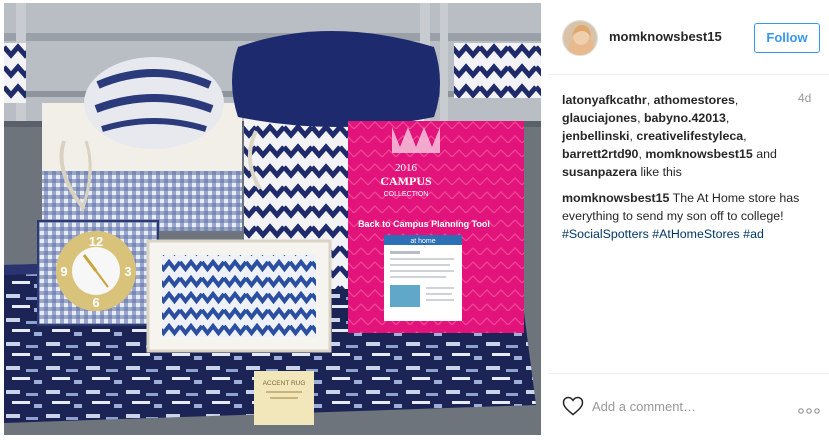  Describe the element at coordinates (595, 136) in the screenshot. I see `liker-name: jenbellinski` at that location.